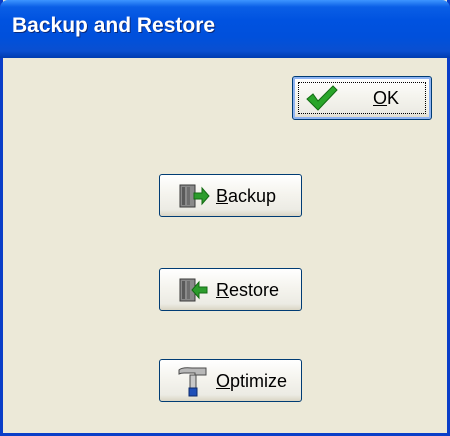 This screenshot has width=450, height=436. I want to click on checkmark-icon, so click(322, 98).